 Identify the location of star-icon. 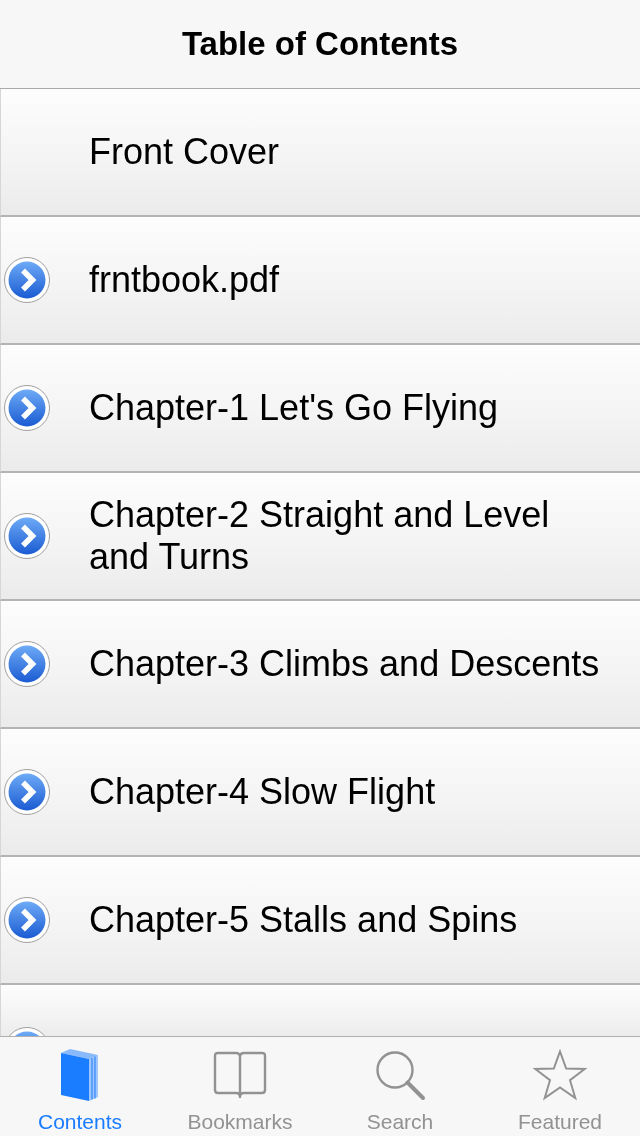
(560, 1075).